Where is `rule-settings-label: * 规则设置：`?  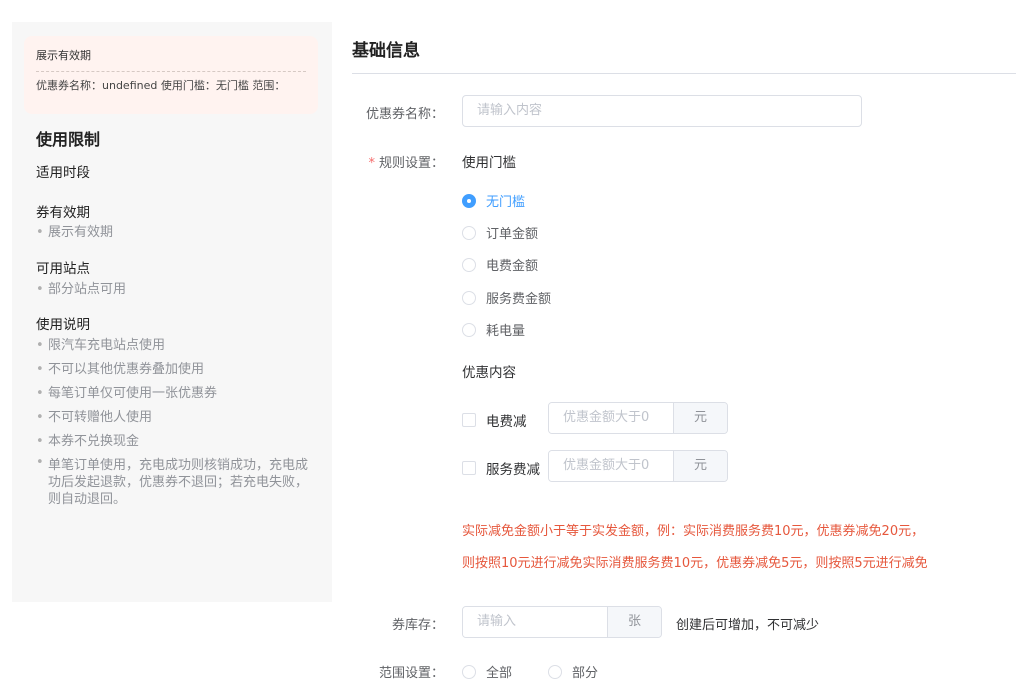
rule-settings-label: * 规则设置： is located at coordinates (389, 161).